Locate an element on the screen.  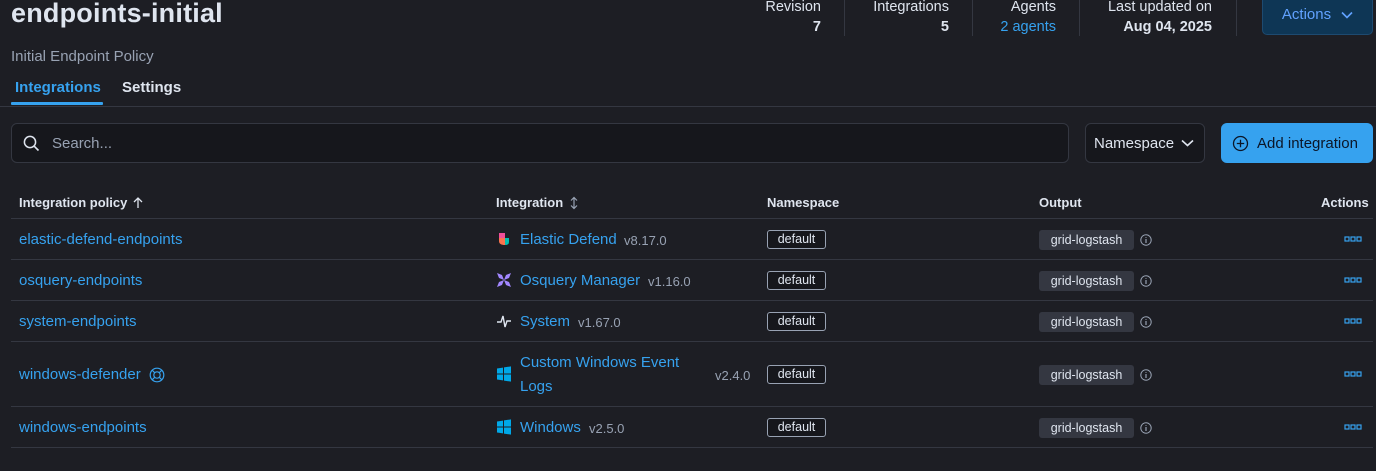
actions-label: Actions is located at coordinates (1306, 14).